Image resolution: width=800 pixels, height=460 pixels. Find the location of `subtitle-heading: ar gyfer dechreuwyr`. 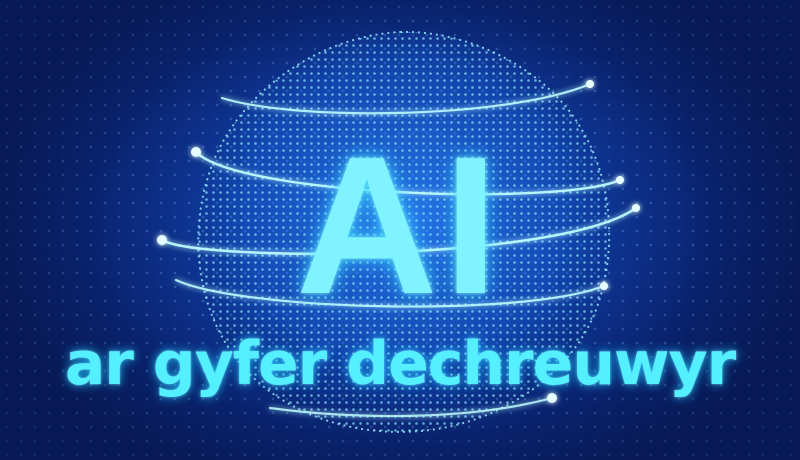

subtitle-heading: ar gyfer dechreuwyr is located at coordinates (400, 364).